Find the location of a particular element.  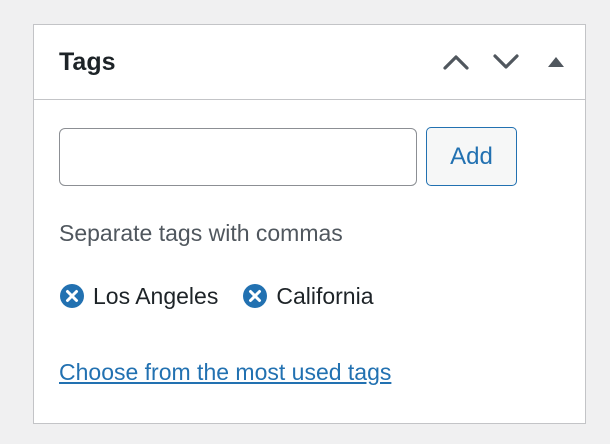

tag-label: California is located at coordinates (325, 295).